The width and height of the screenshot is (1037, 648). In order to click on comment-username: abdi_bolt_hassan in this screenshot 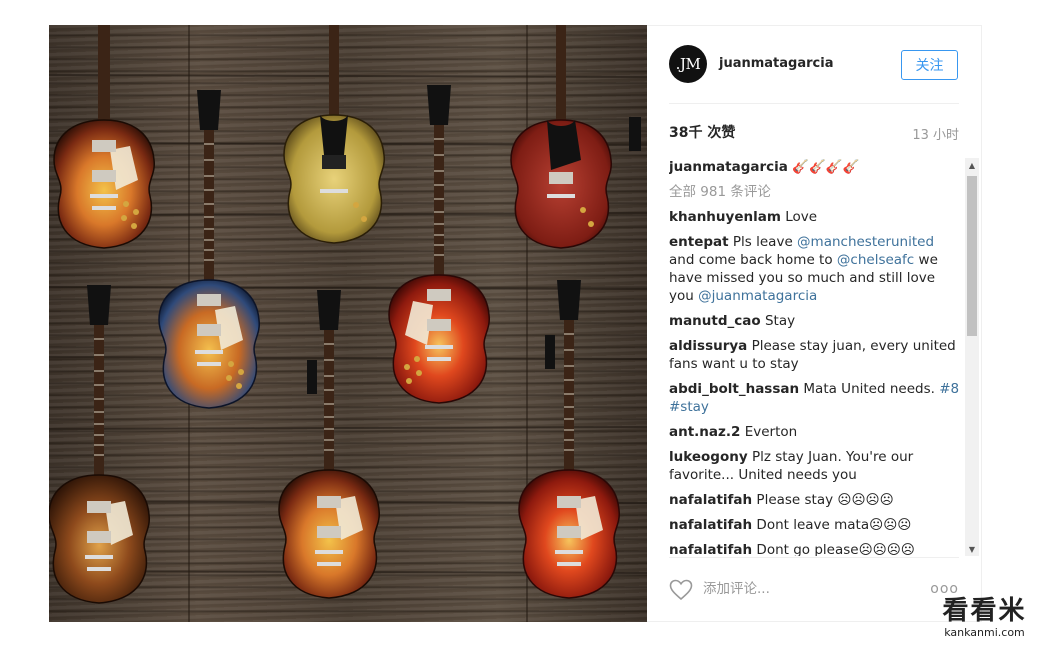, I will do `click(734, 389)`.